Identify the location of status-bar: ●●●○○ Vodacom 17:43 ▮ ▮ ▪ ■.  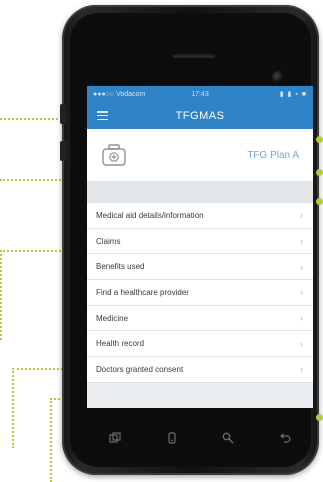
(200, 94).